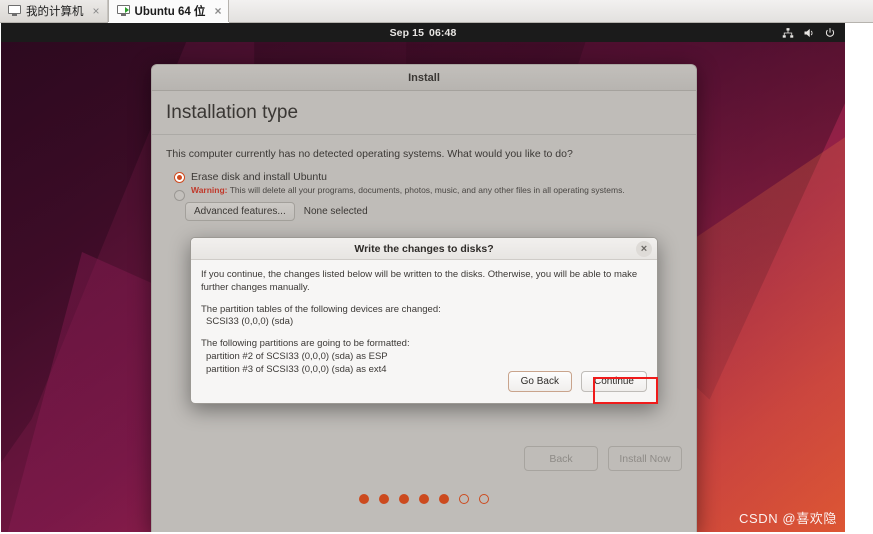 The width and height of the screenshot is (873, 534). What do you see at coordinates (335, 211) in the screenshot?
I see `advanced-features-note: None selected` at bounding box center [335, 211].